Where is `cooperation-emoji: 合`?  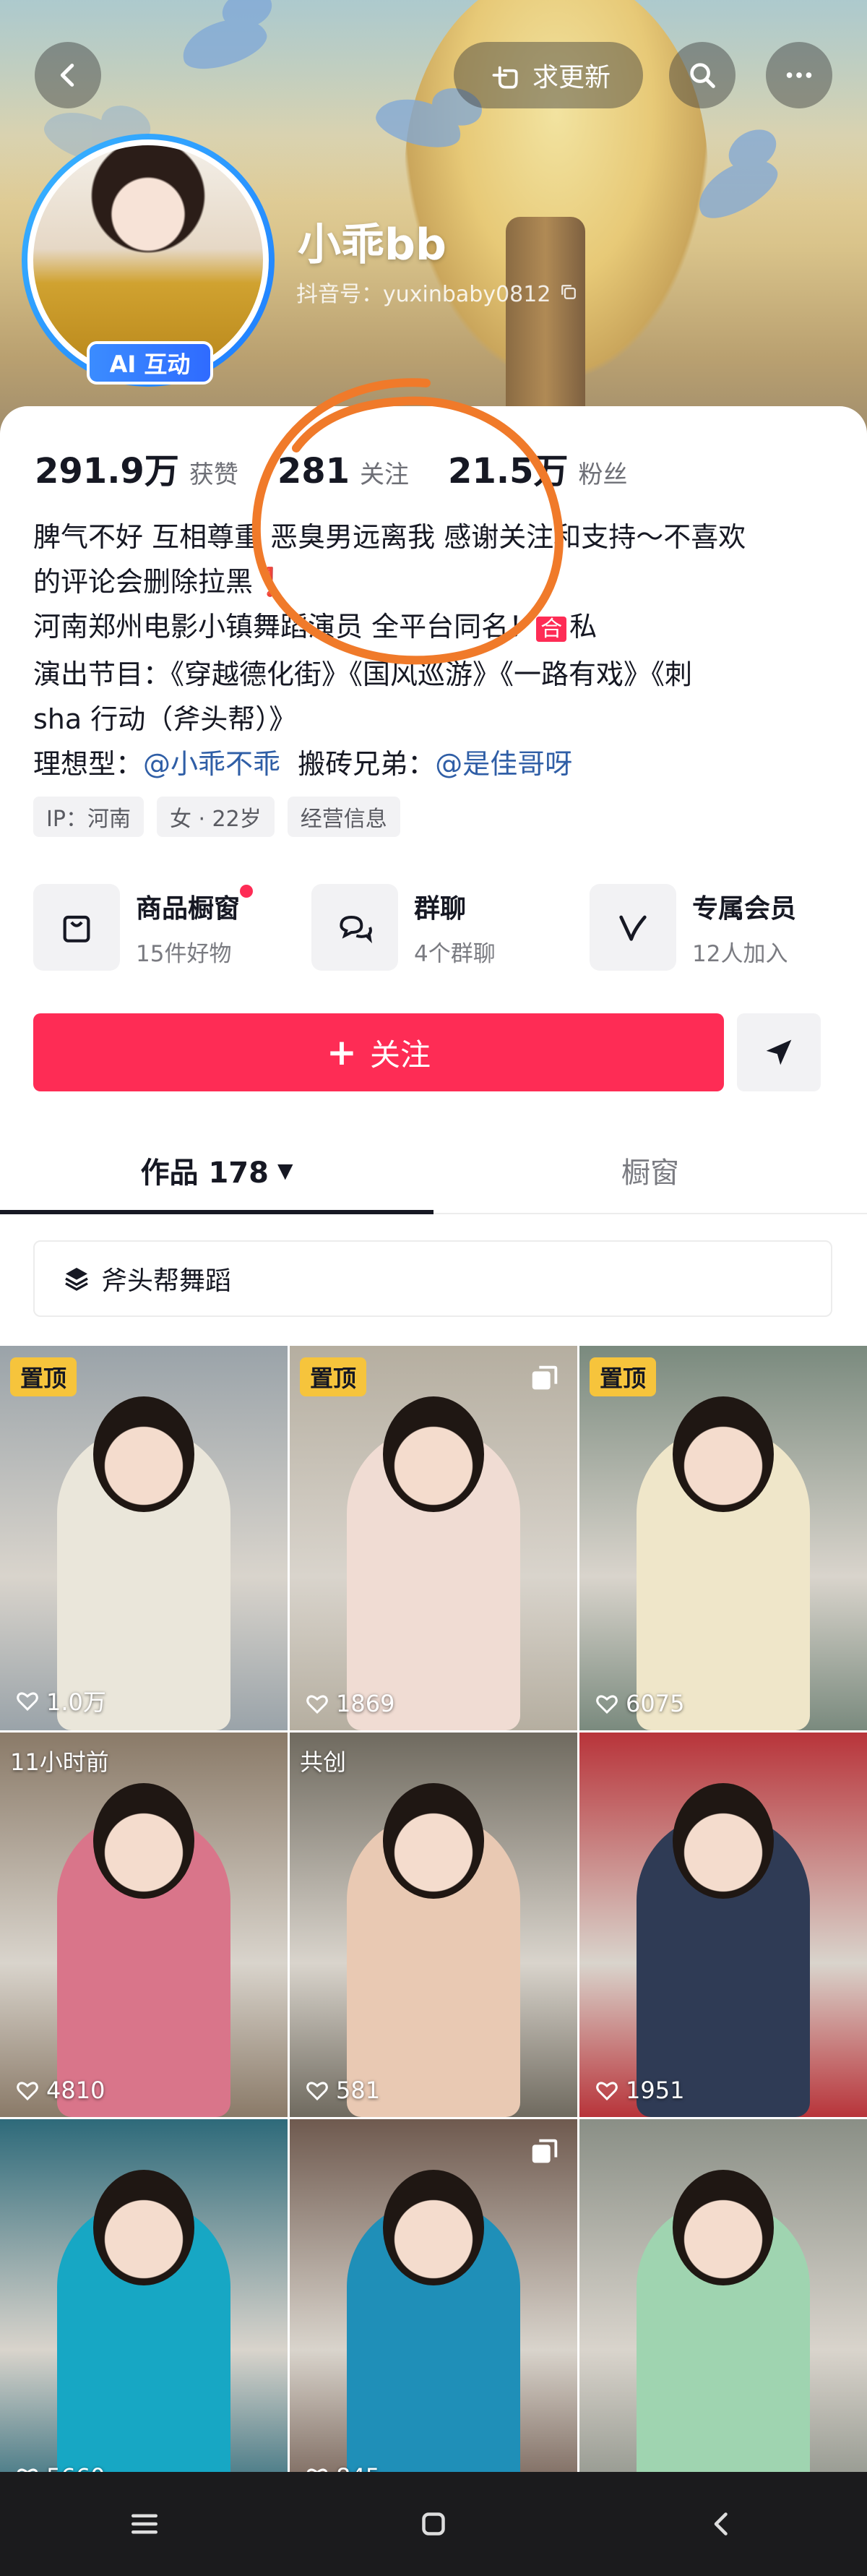
cooperation-emoji: 合 is located at coordinates (551, 630).